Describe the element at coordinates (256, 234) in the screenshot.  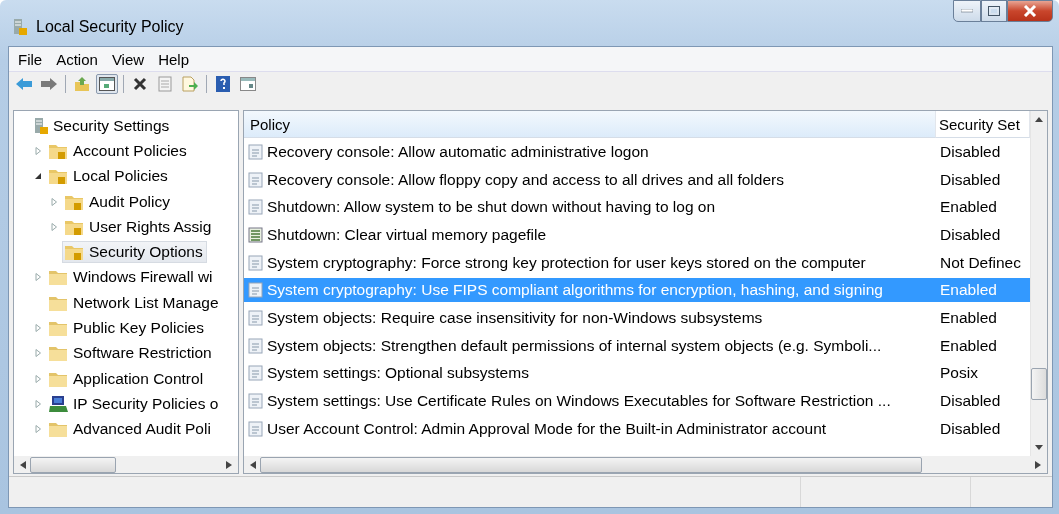
I see `memory-document-icon` at that location.